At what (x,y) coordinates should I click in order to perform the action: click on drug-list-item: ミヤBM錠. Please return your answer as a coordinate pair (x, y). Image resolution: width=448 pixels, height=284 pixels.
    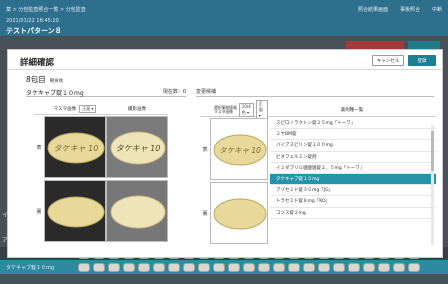
    Looking at the image, I should click on (353, 135).